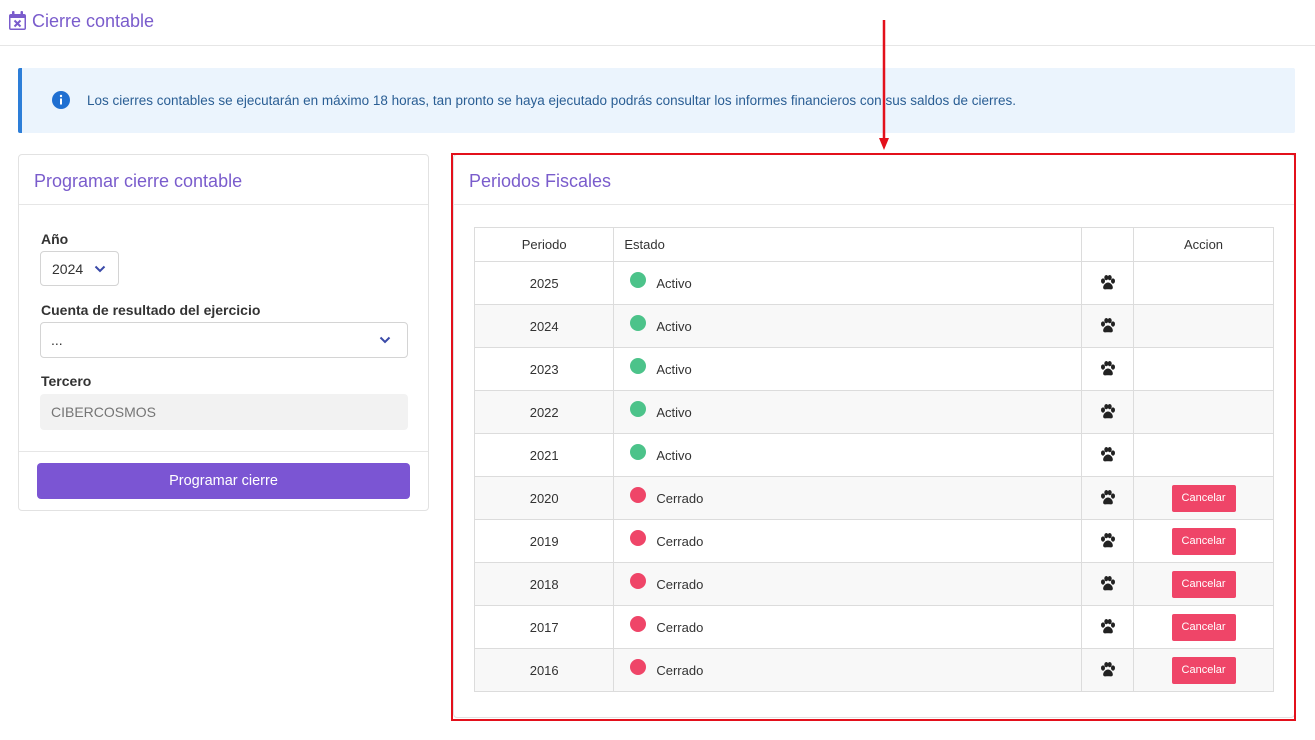  Describe the element at coordinates (1108, 244) in the screenshot. I see `column-header-icon` at that location.